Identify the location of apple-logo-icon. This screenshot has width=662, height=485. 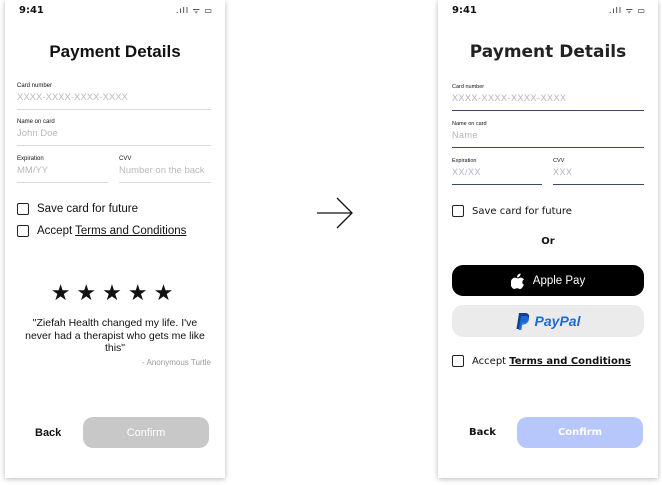
(517, 281).